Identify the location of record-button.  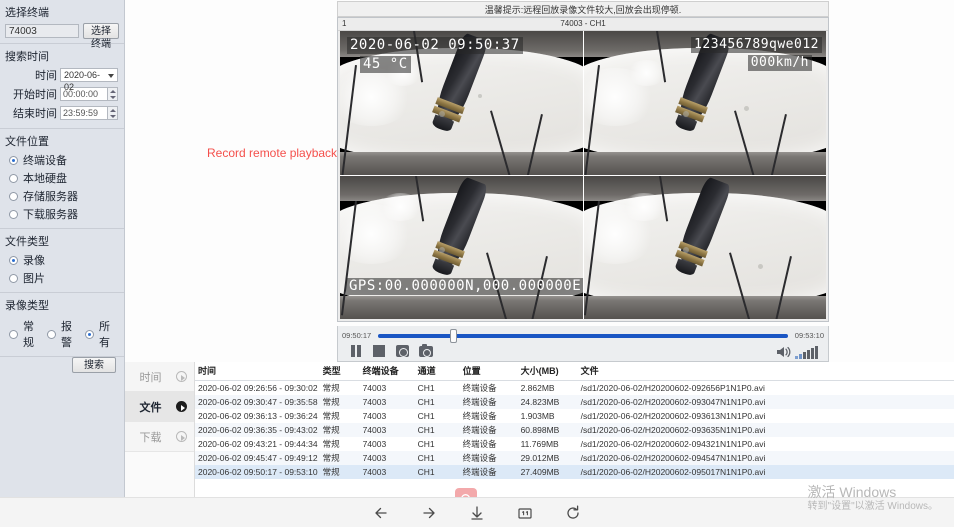
(404, 351).